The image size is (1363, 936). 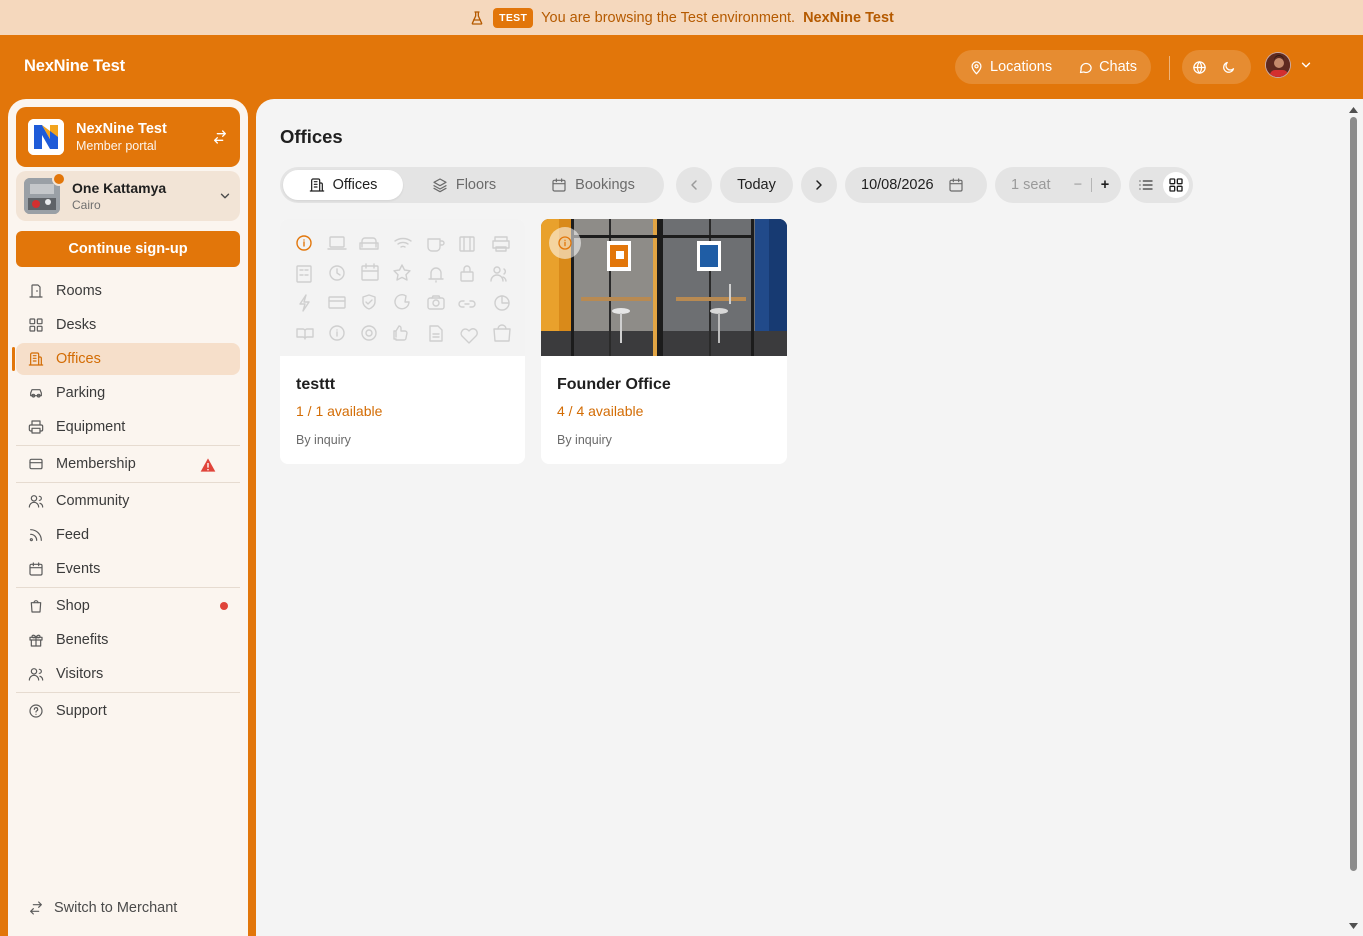 I want to click on header-nav-pill: Locations Chats, so click(x=1053, y=67).